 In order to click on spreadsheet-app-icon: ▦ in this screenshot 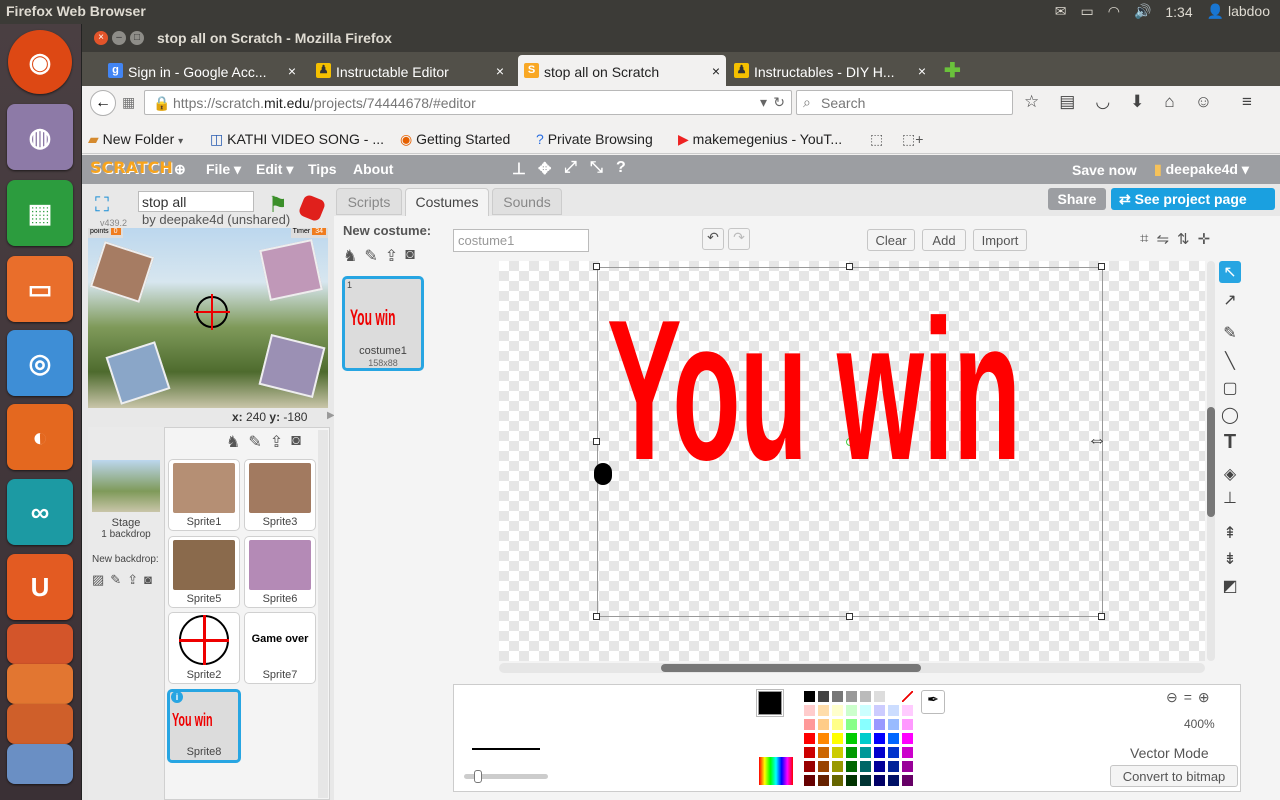, I will do `click(40, 213)`.